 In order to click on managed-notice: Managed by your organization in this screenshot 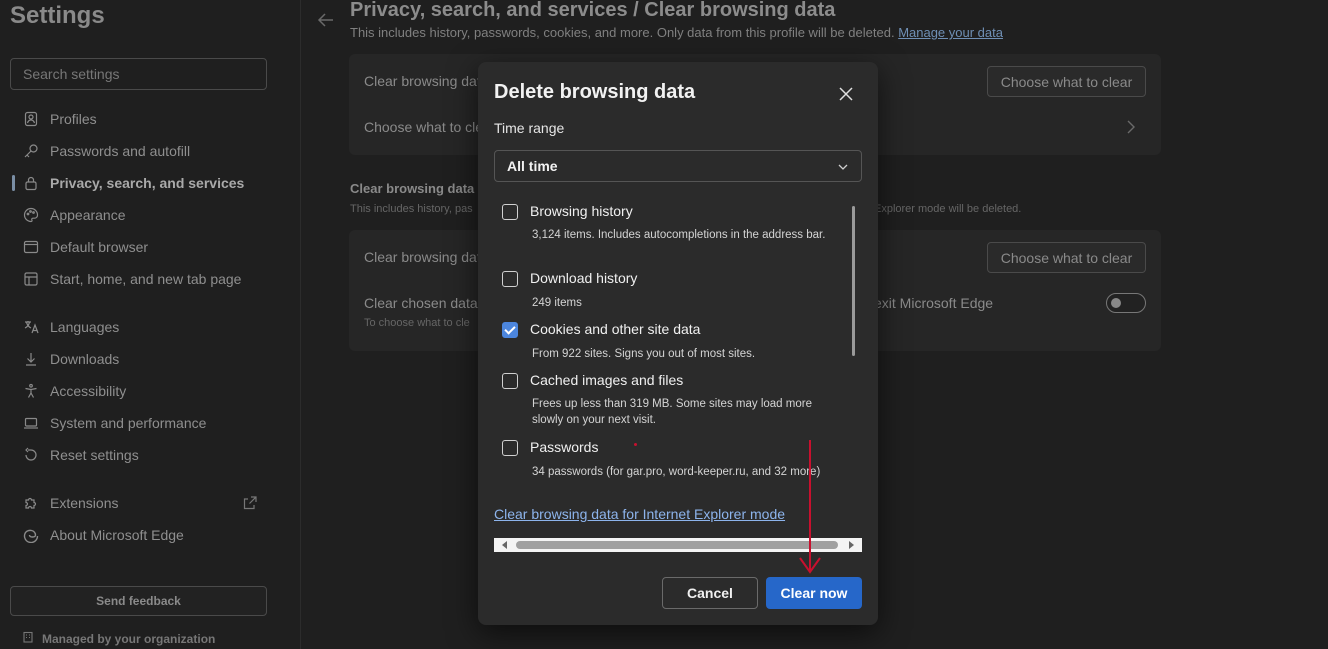, I will do `click(118, 638)`.